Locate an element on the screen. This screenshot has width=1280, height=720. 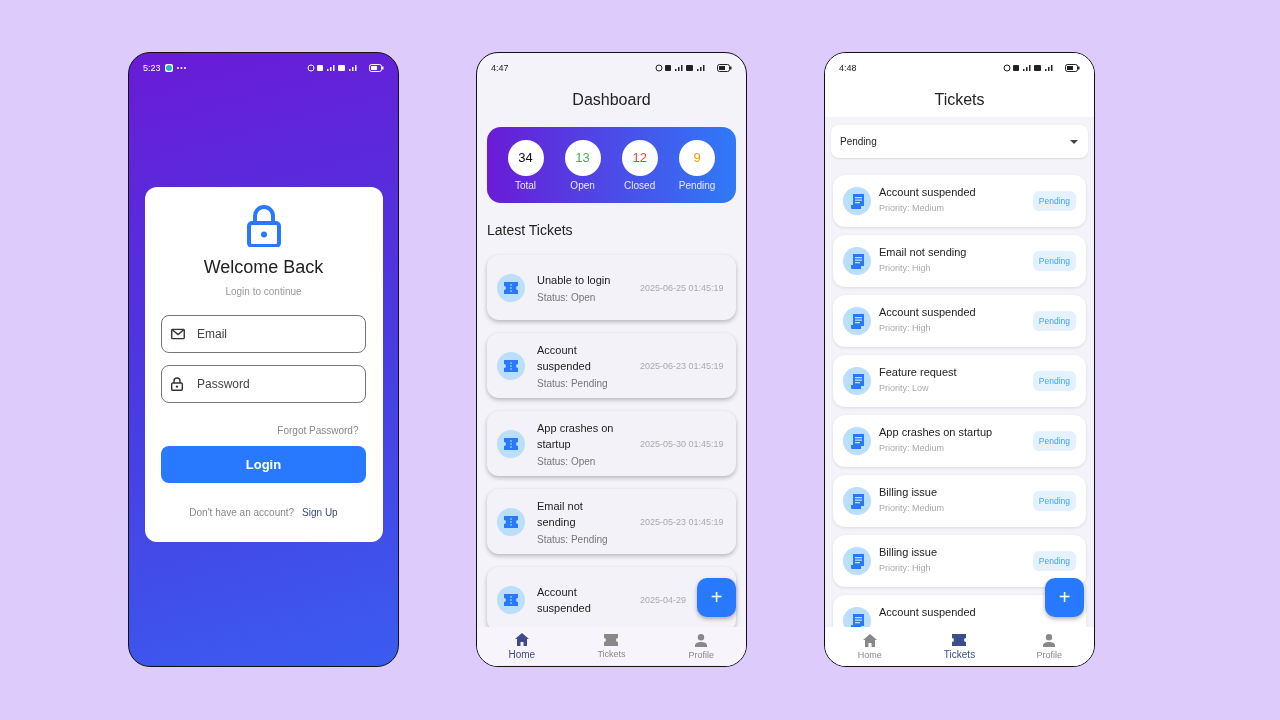
stat-label: Closed is located at coordinates (640, 185).